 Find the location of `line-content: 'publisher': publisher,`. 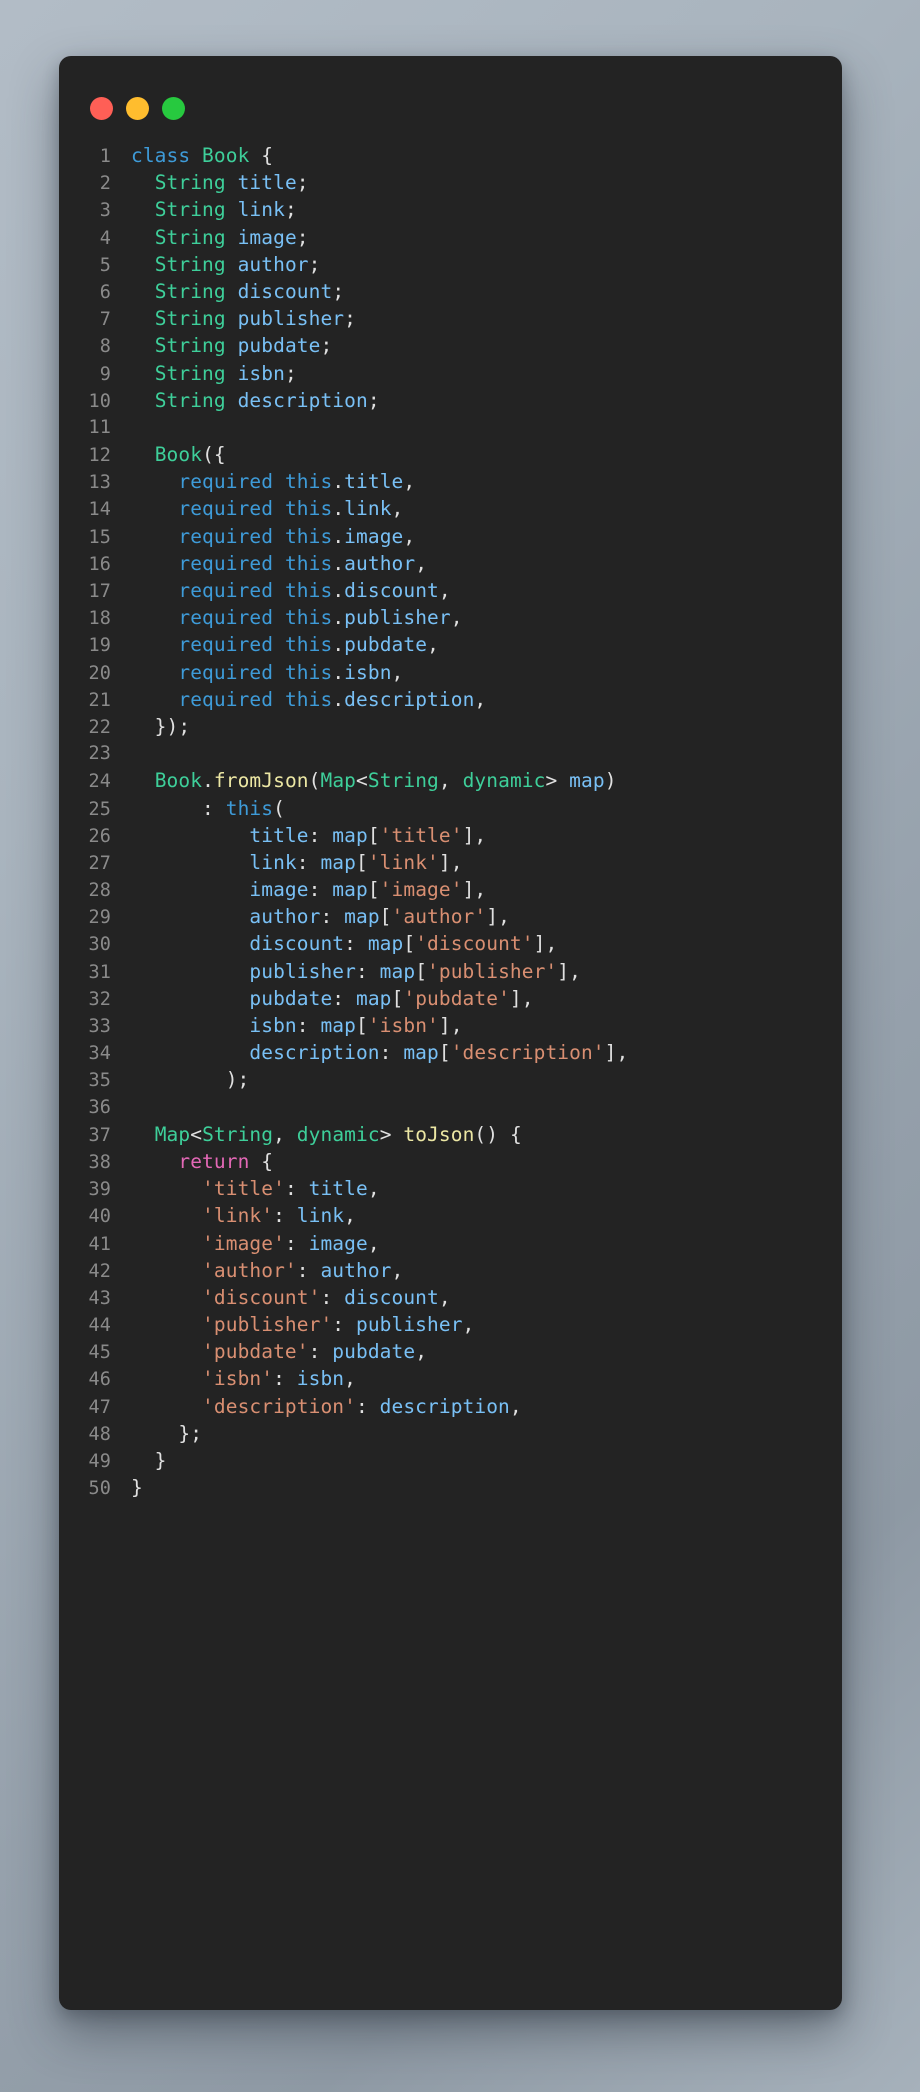

line-content: 'publisher': publisher, is located at coordinates (481, 1324).